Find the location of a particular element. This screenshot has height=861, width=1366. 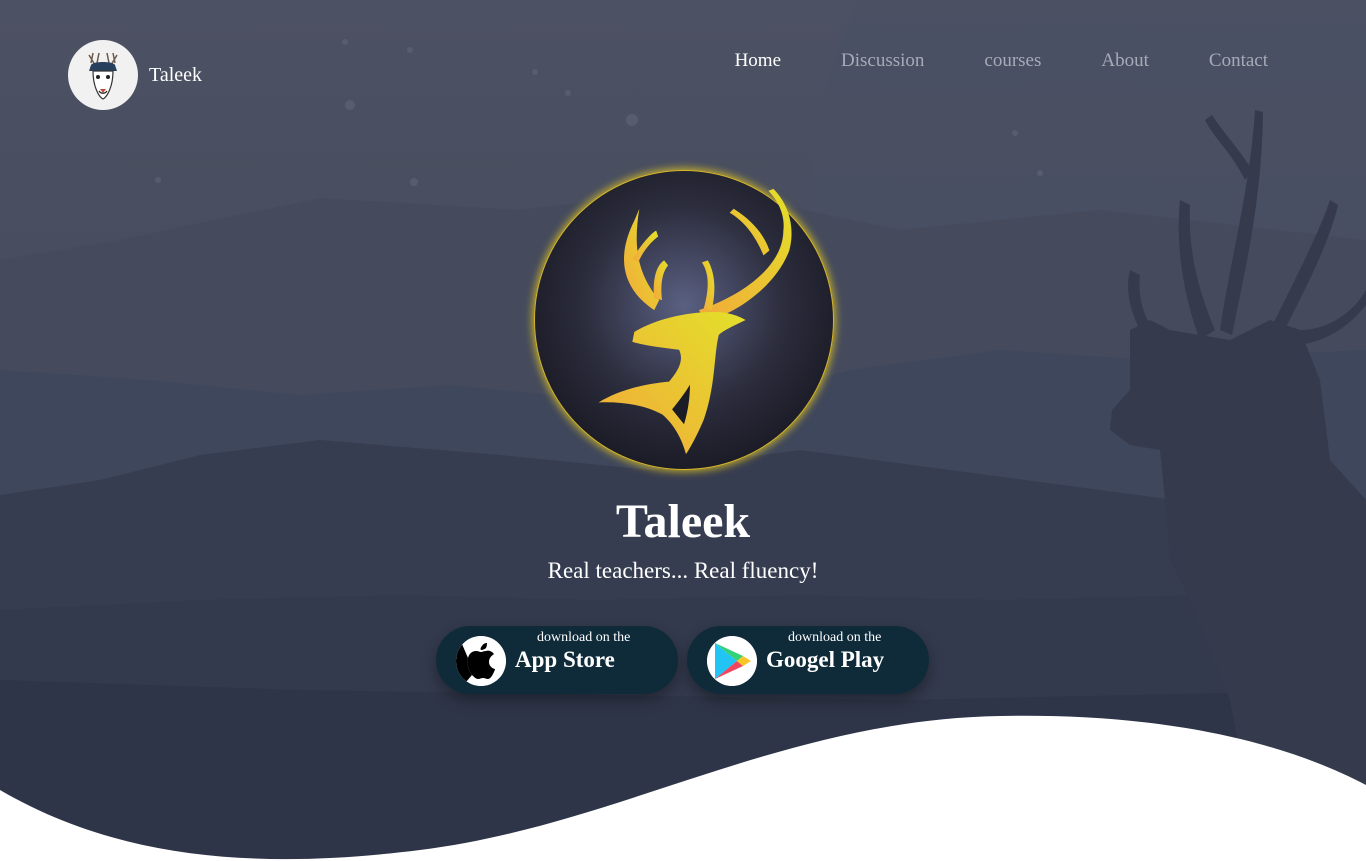

brand-link: Taleek is located at coordinates (135, 75).